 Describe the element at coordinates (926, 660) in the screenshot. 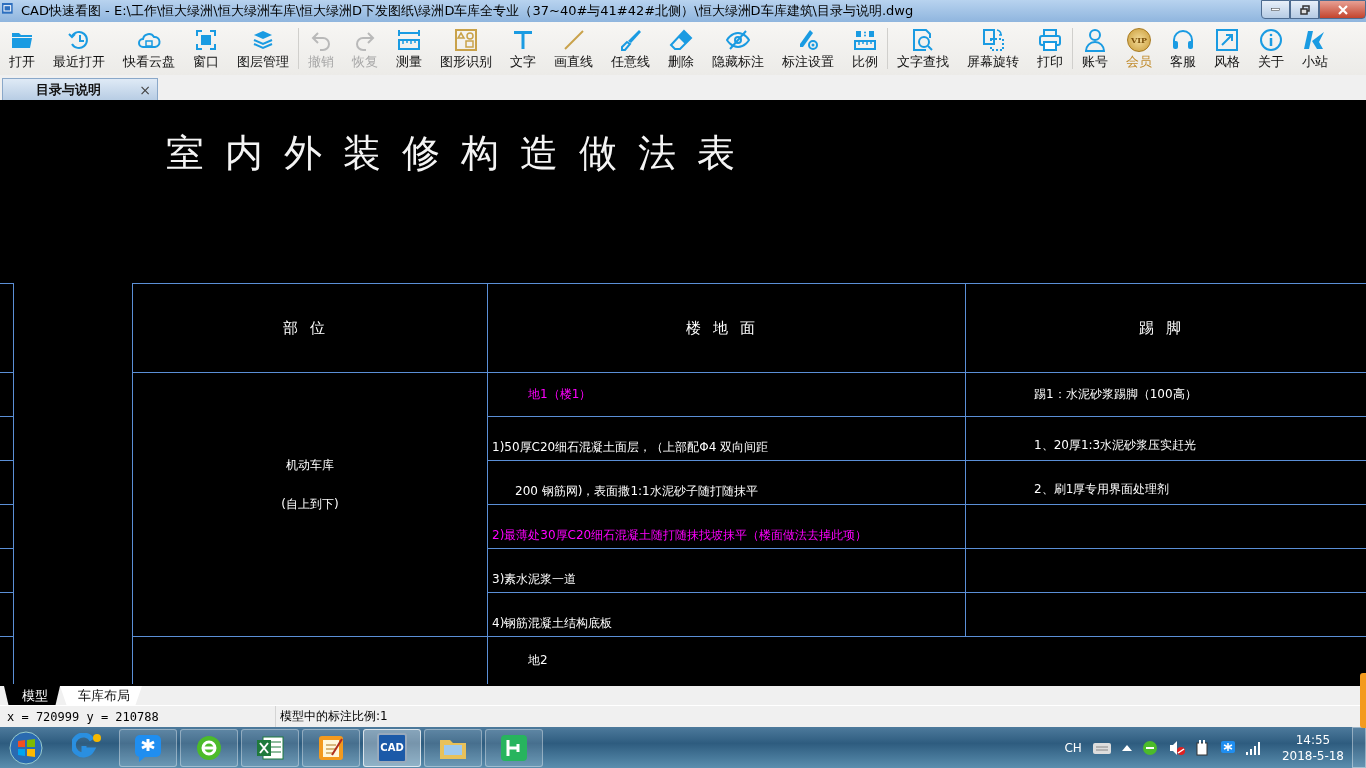

I see `table-cell: 地2` at that location.